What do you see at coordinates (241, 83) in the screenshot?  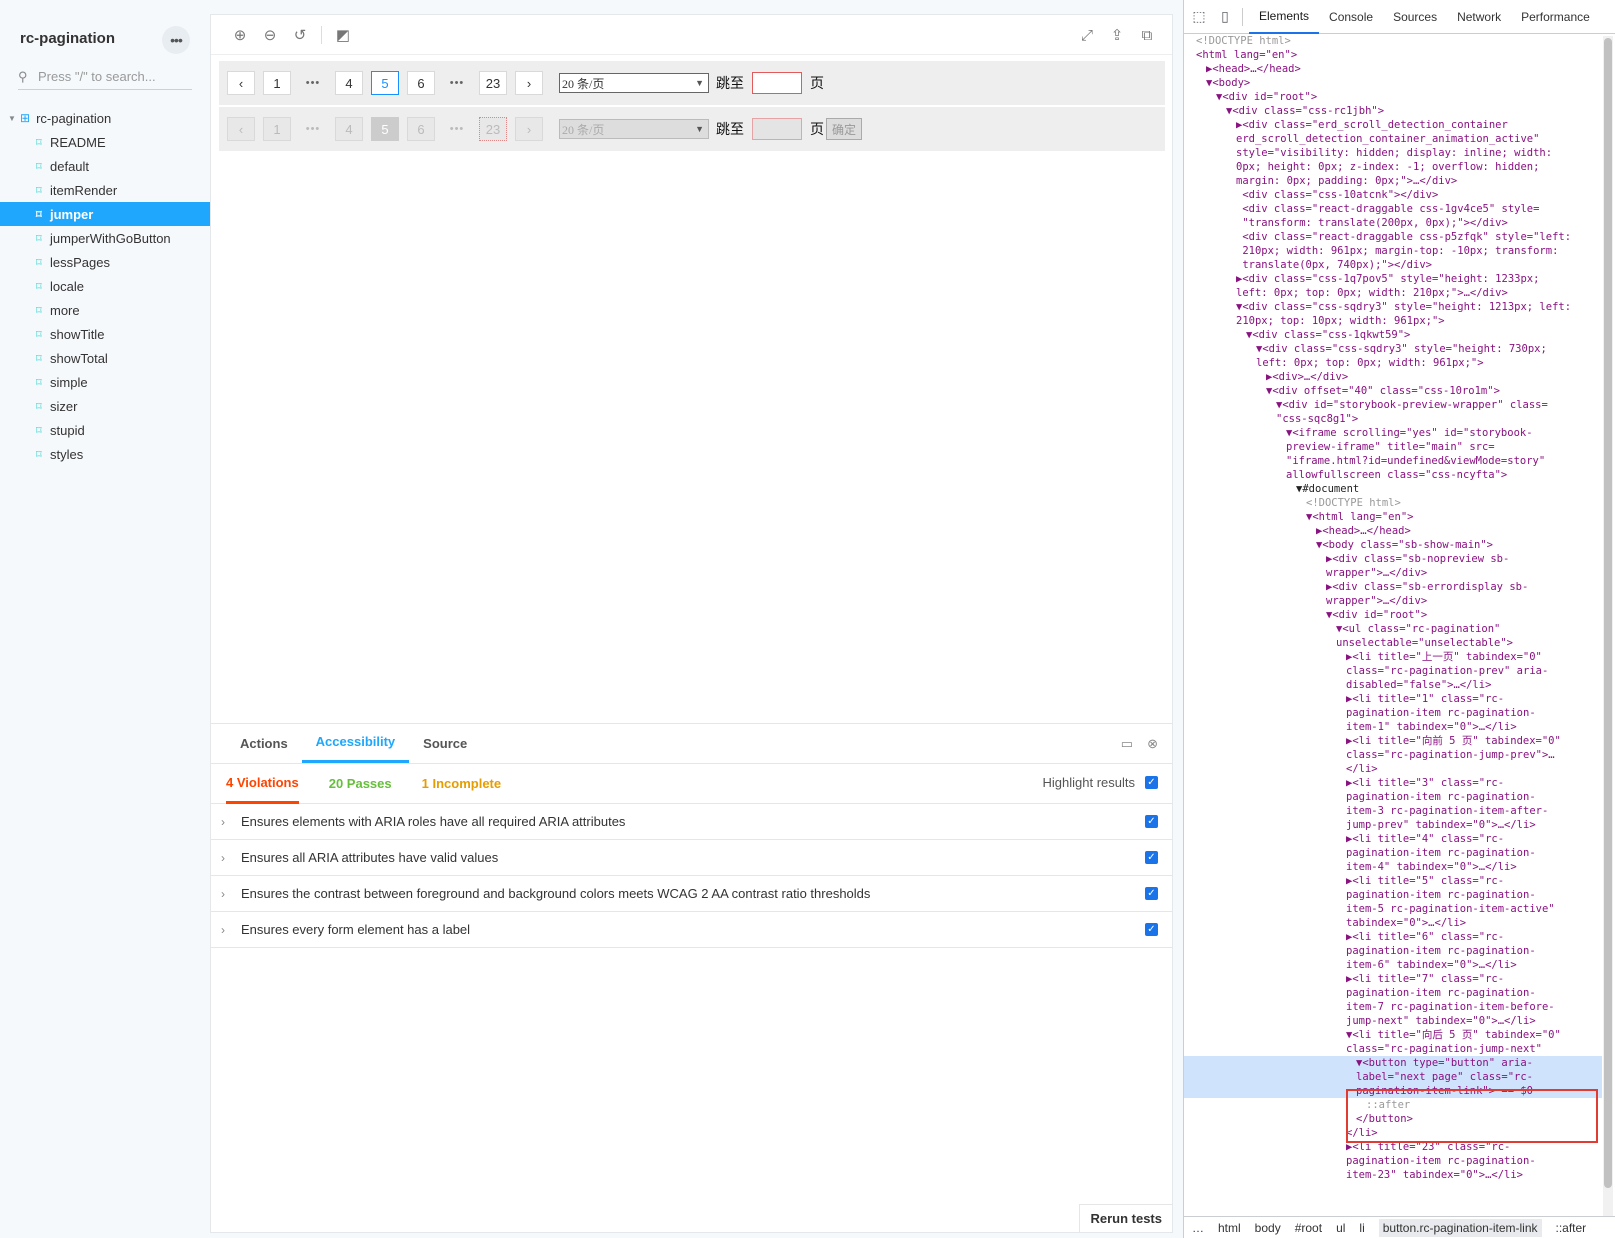 I see `prev-page-button: ‹` at bounding box center [241, 83].